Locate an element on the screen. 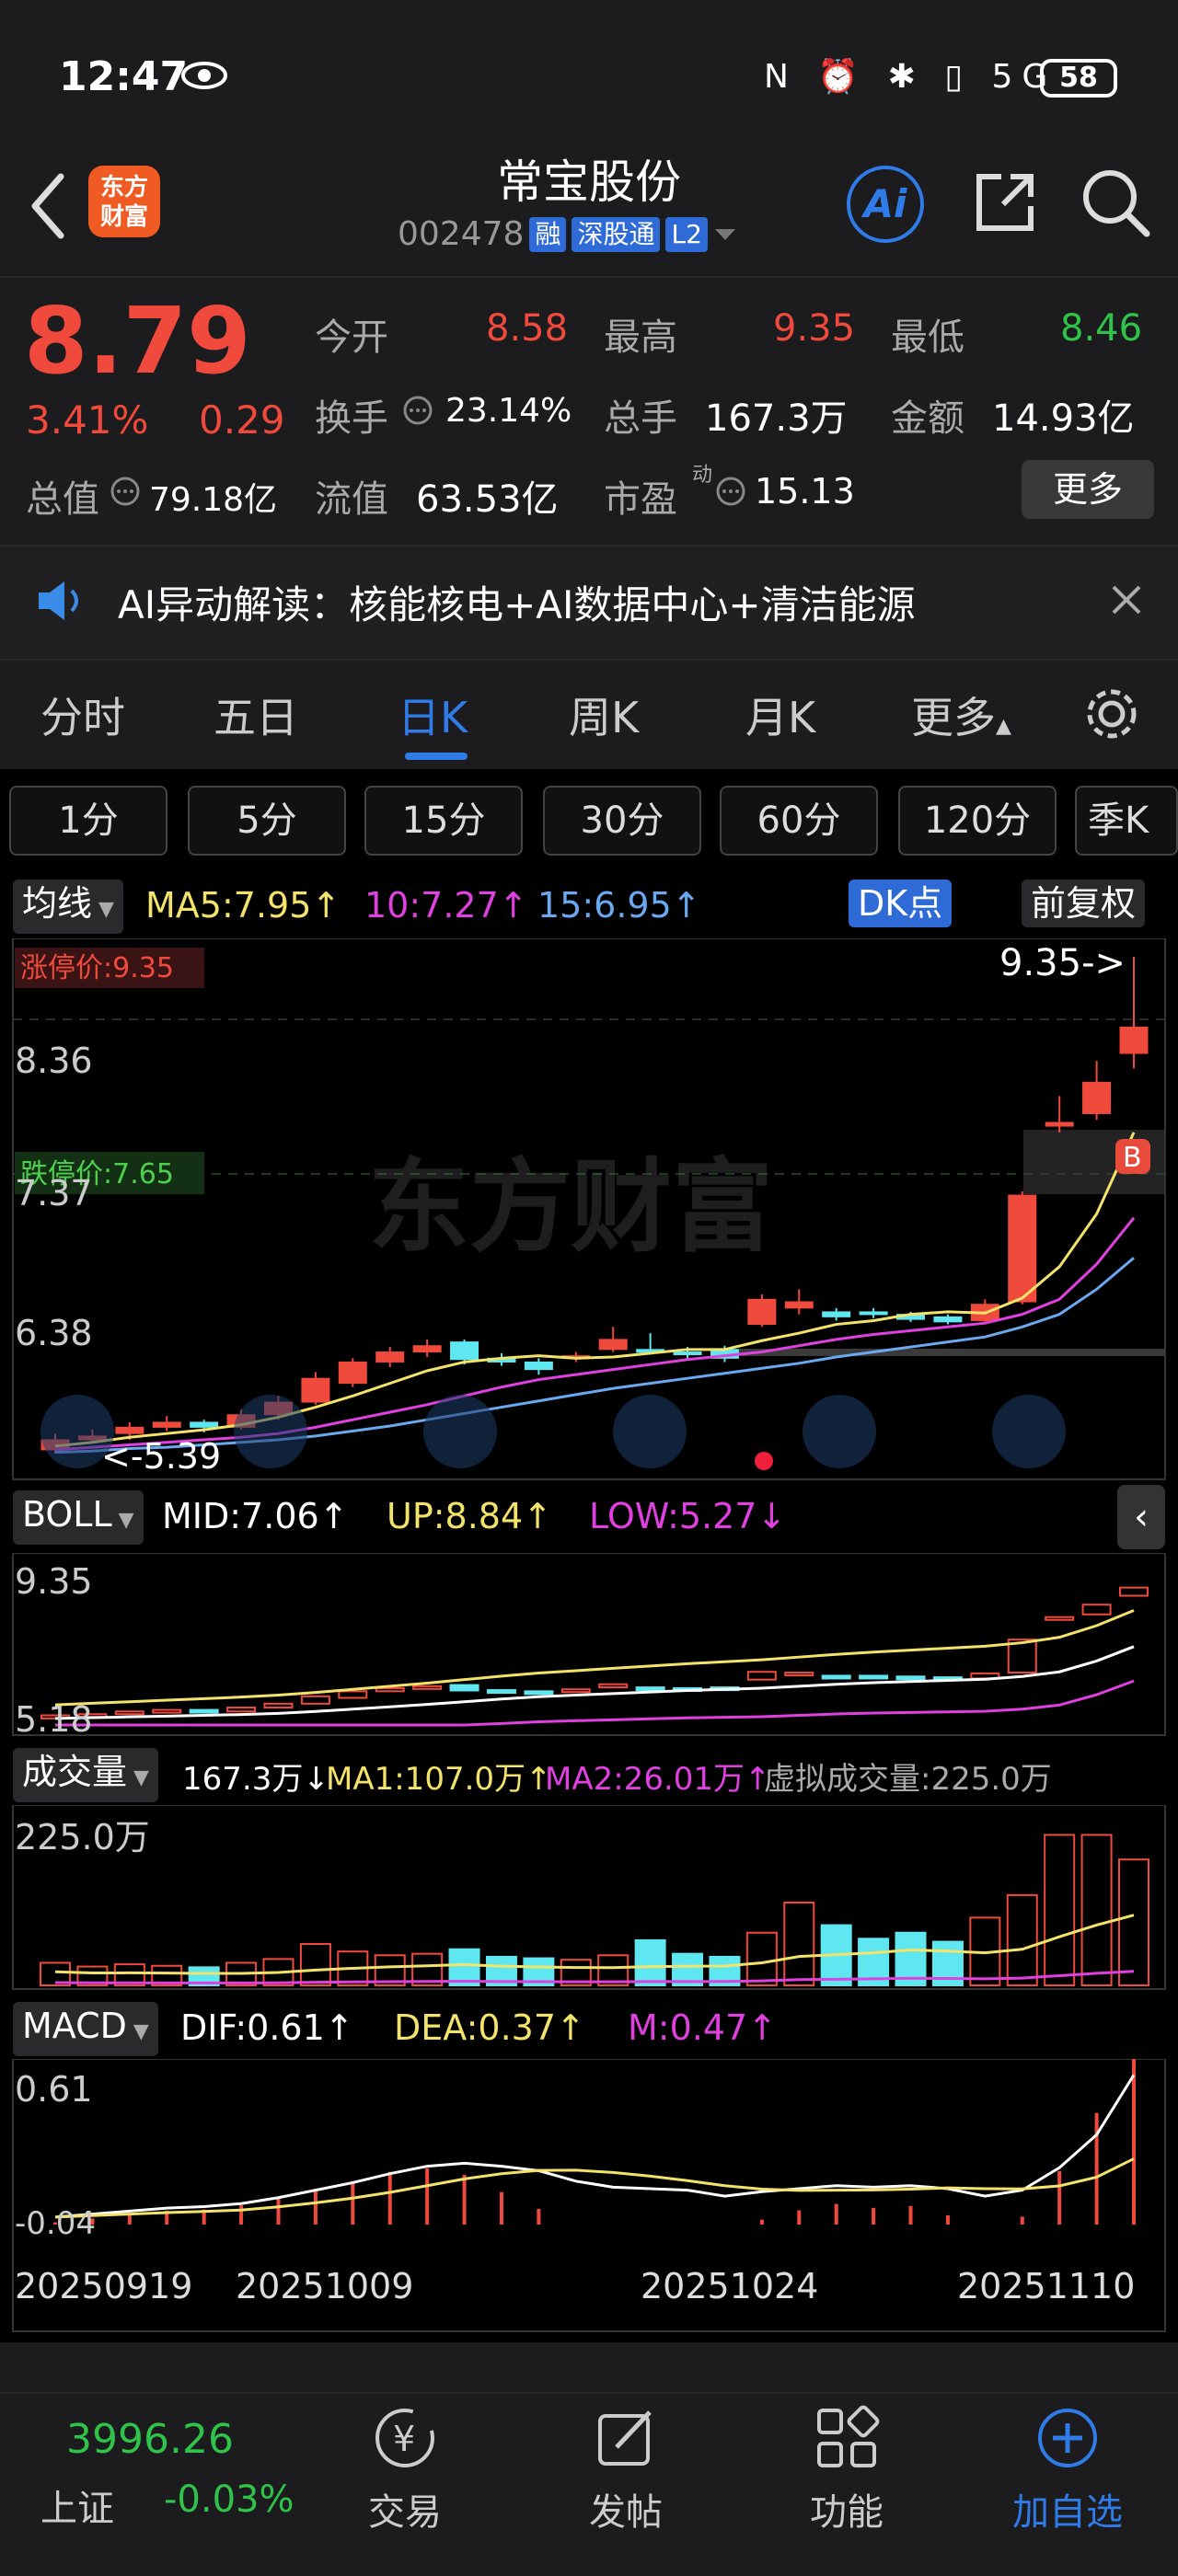 The width and height of the screenshot is (1178, 2576). close-icon is located at coordinates (1126, 599).